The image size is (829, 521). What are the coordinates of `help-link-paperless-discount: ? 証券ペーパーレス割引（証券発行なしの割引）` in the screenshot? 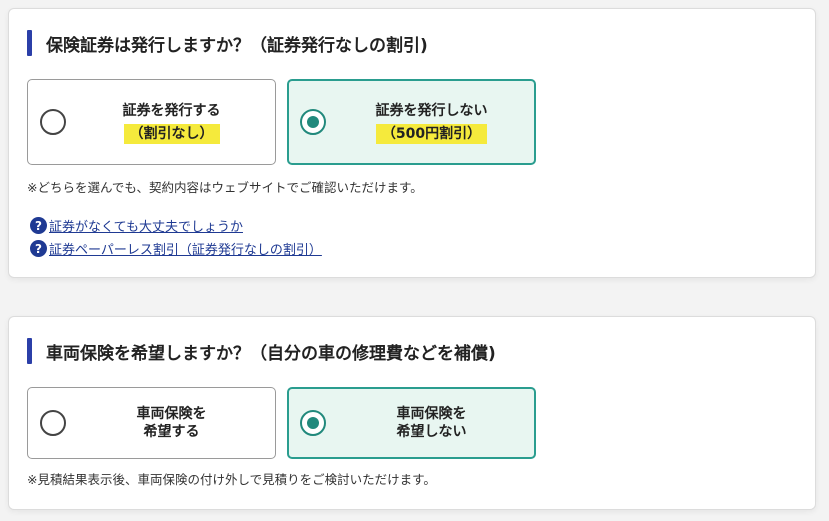 It's located at (176, 248).